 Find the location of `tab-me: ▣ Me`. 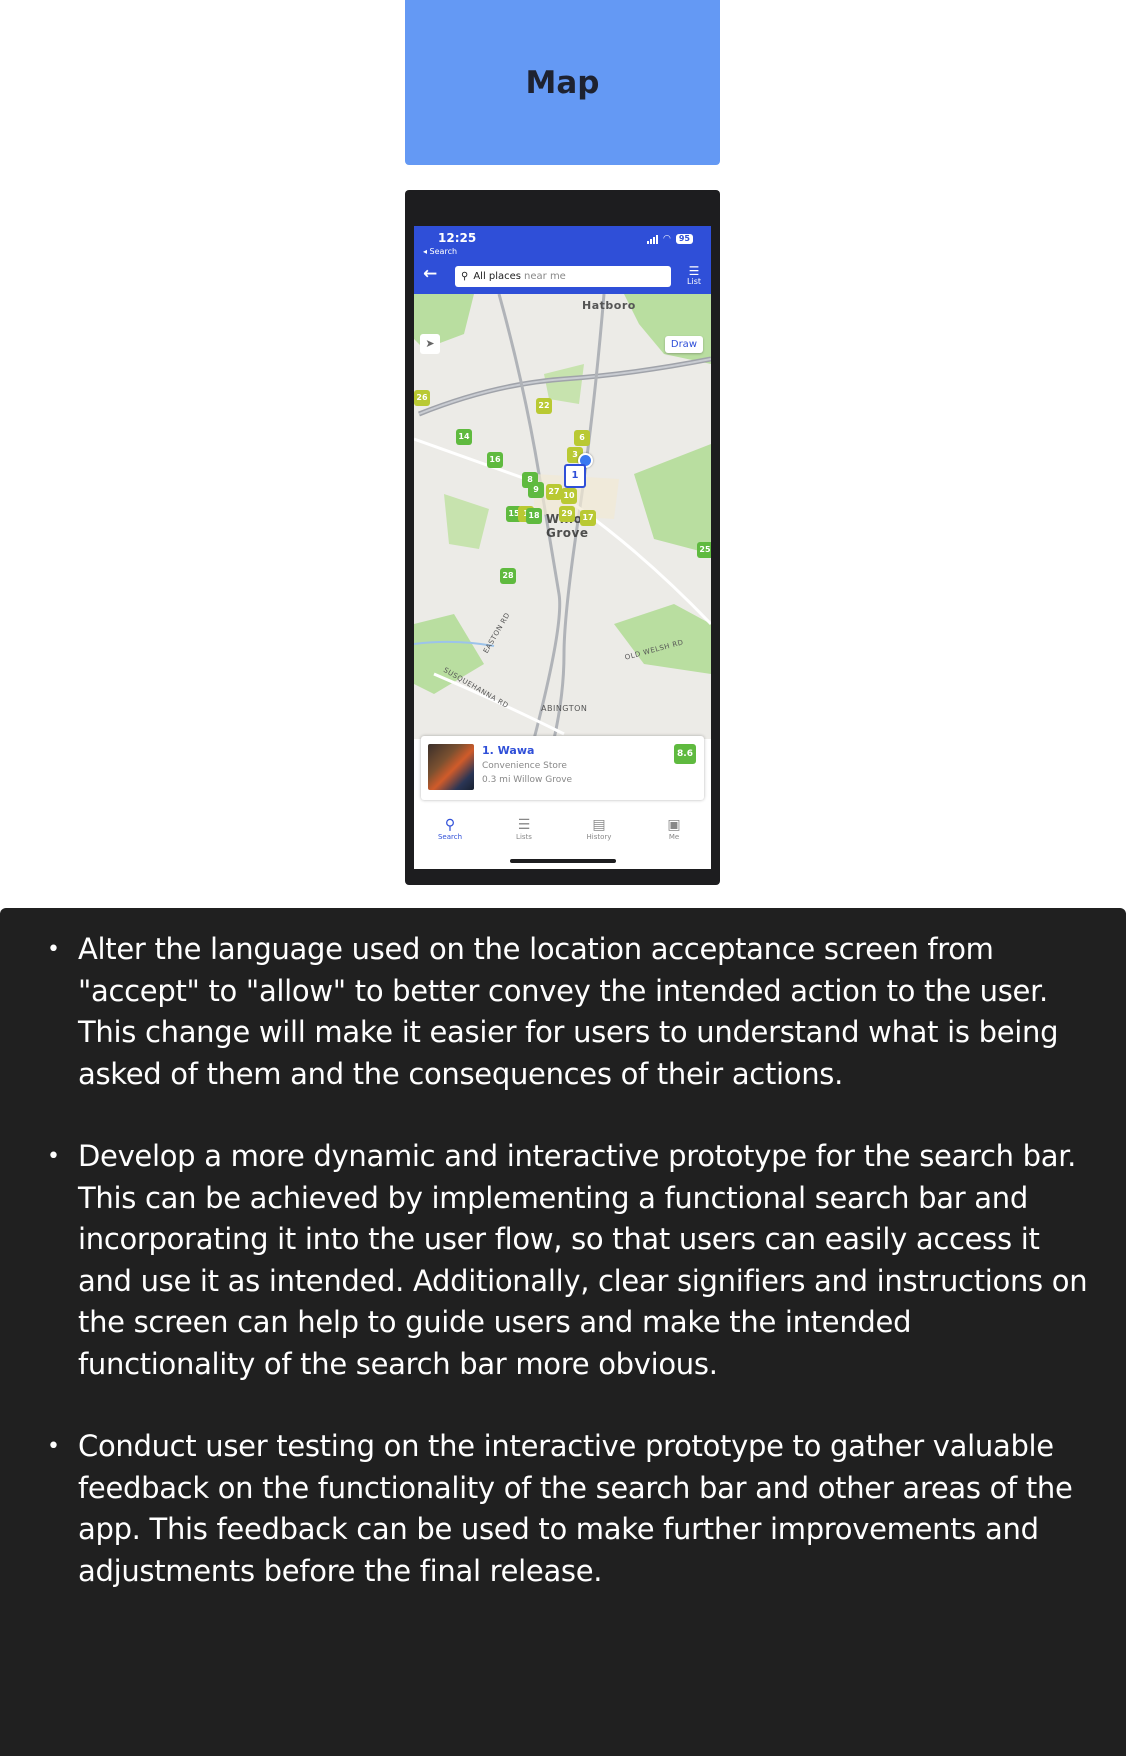

tab-me: ▣ Me is located at coordinates (674, 829).